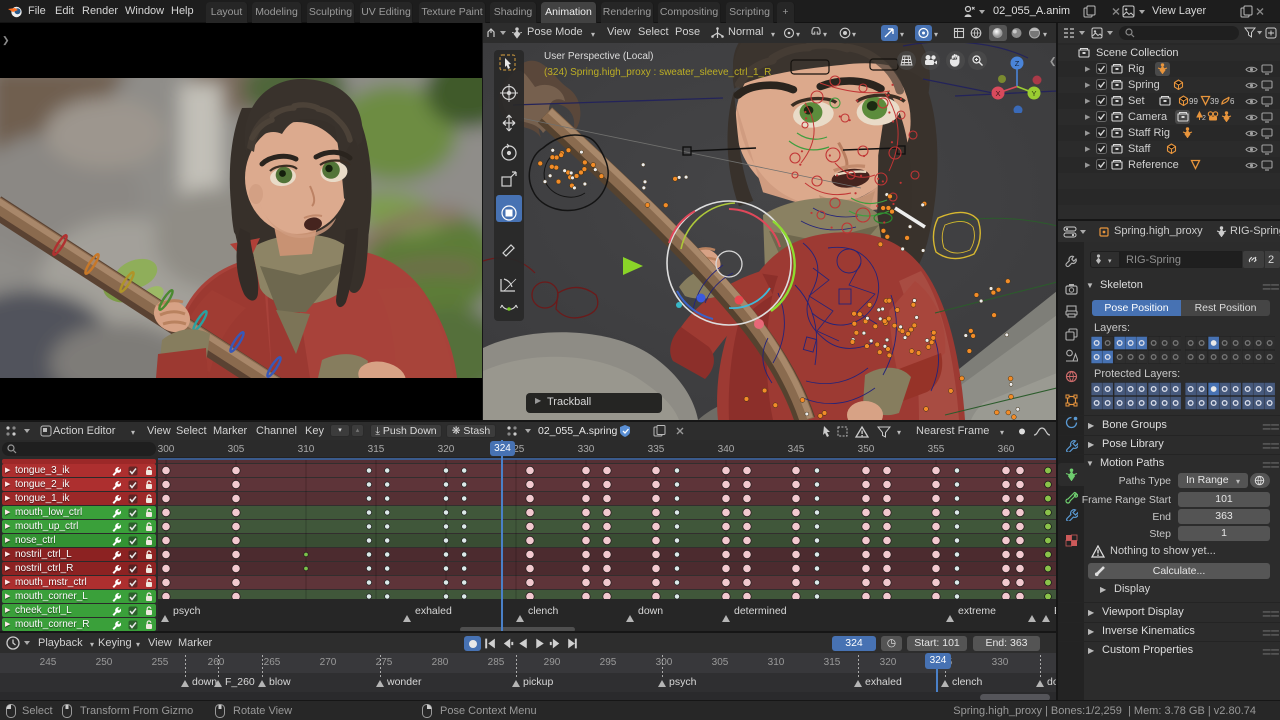 This screenshot has width=1280, height=720. I want to click on svg-text: Z, so click(1017, 63).